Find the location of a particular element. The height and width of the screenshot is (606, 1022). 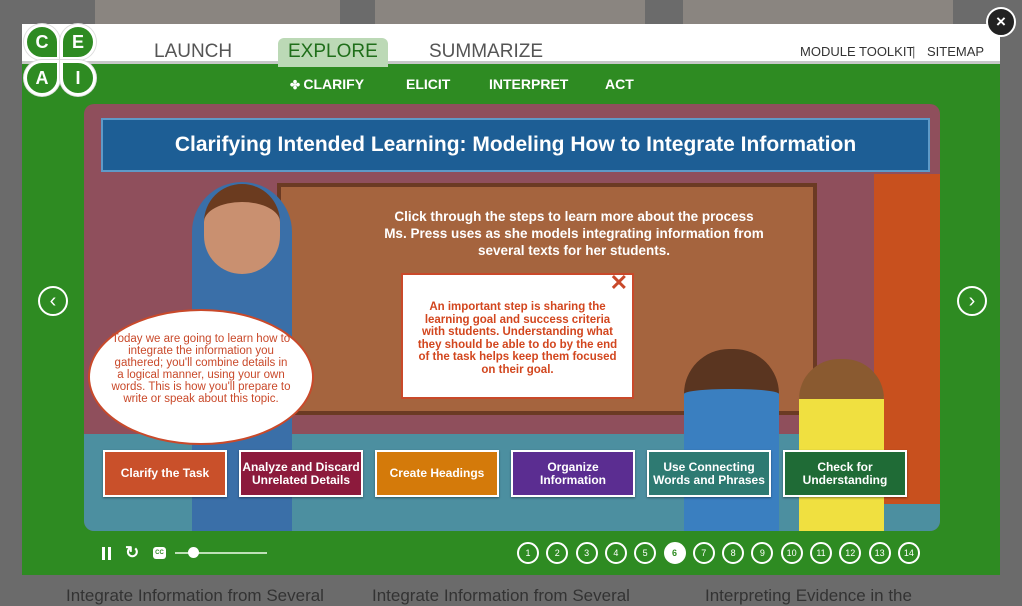

pause-icon is located at coordinates (103, 553).